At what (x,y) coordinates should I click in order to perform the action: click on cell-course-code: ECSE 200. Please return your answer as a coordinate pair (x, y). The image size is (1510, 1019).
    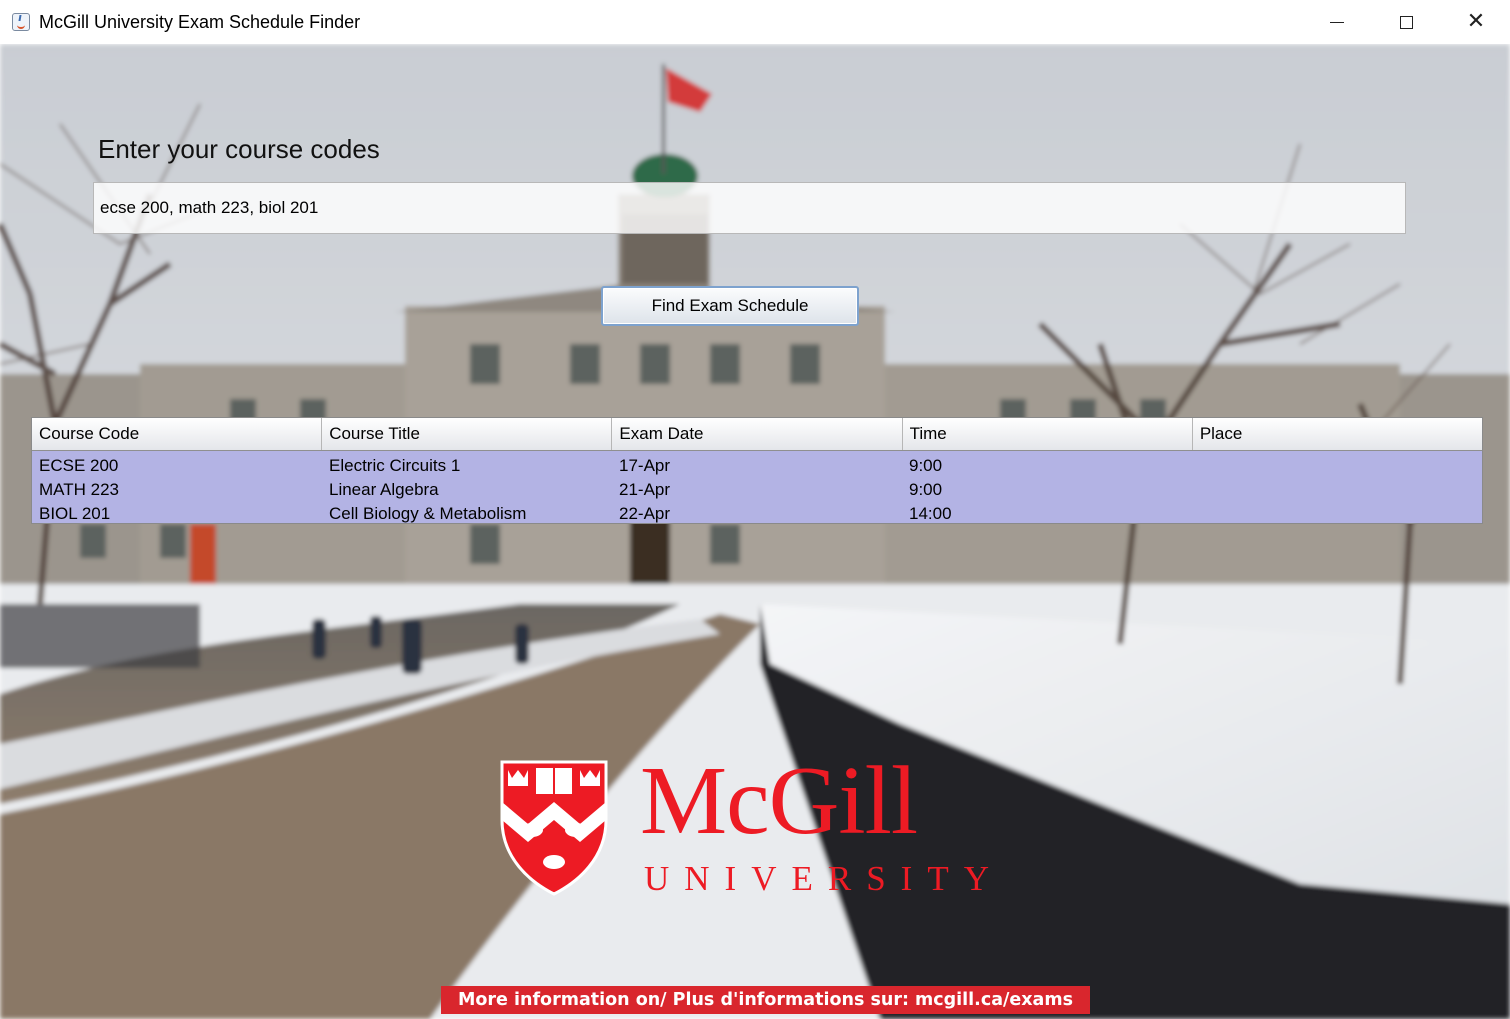
    Looking at the image, I should click on (79, 465).